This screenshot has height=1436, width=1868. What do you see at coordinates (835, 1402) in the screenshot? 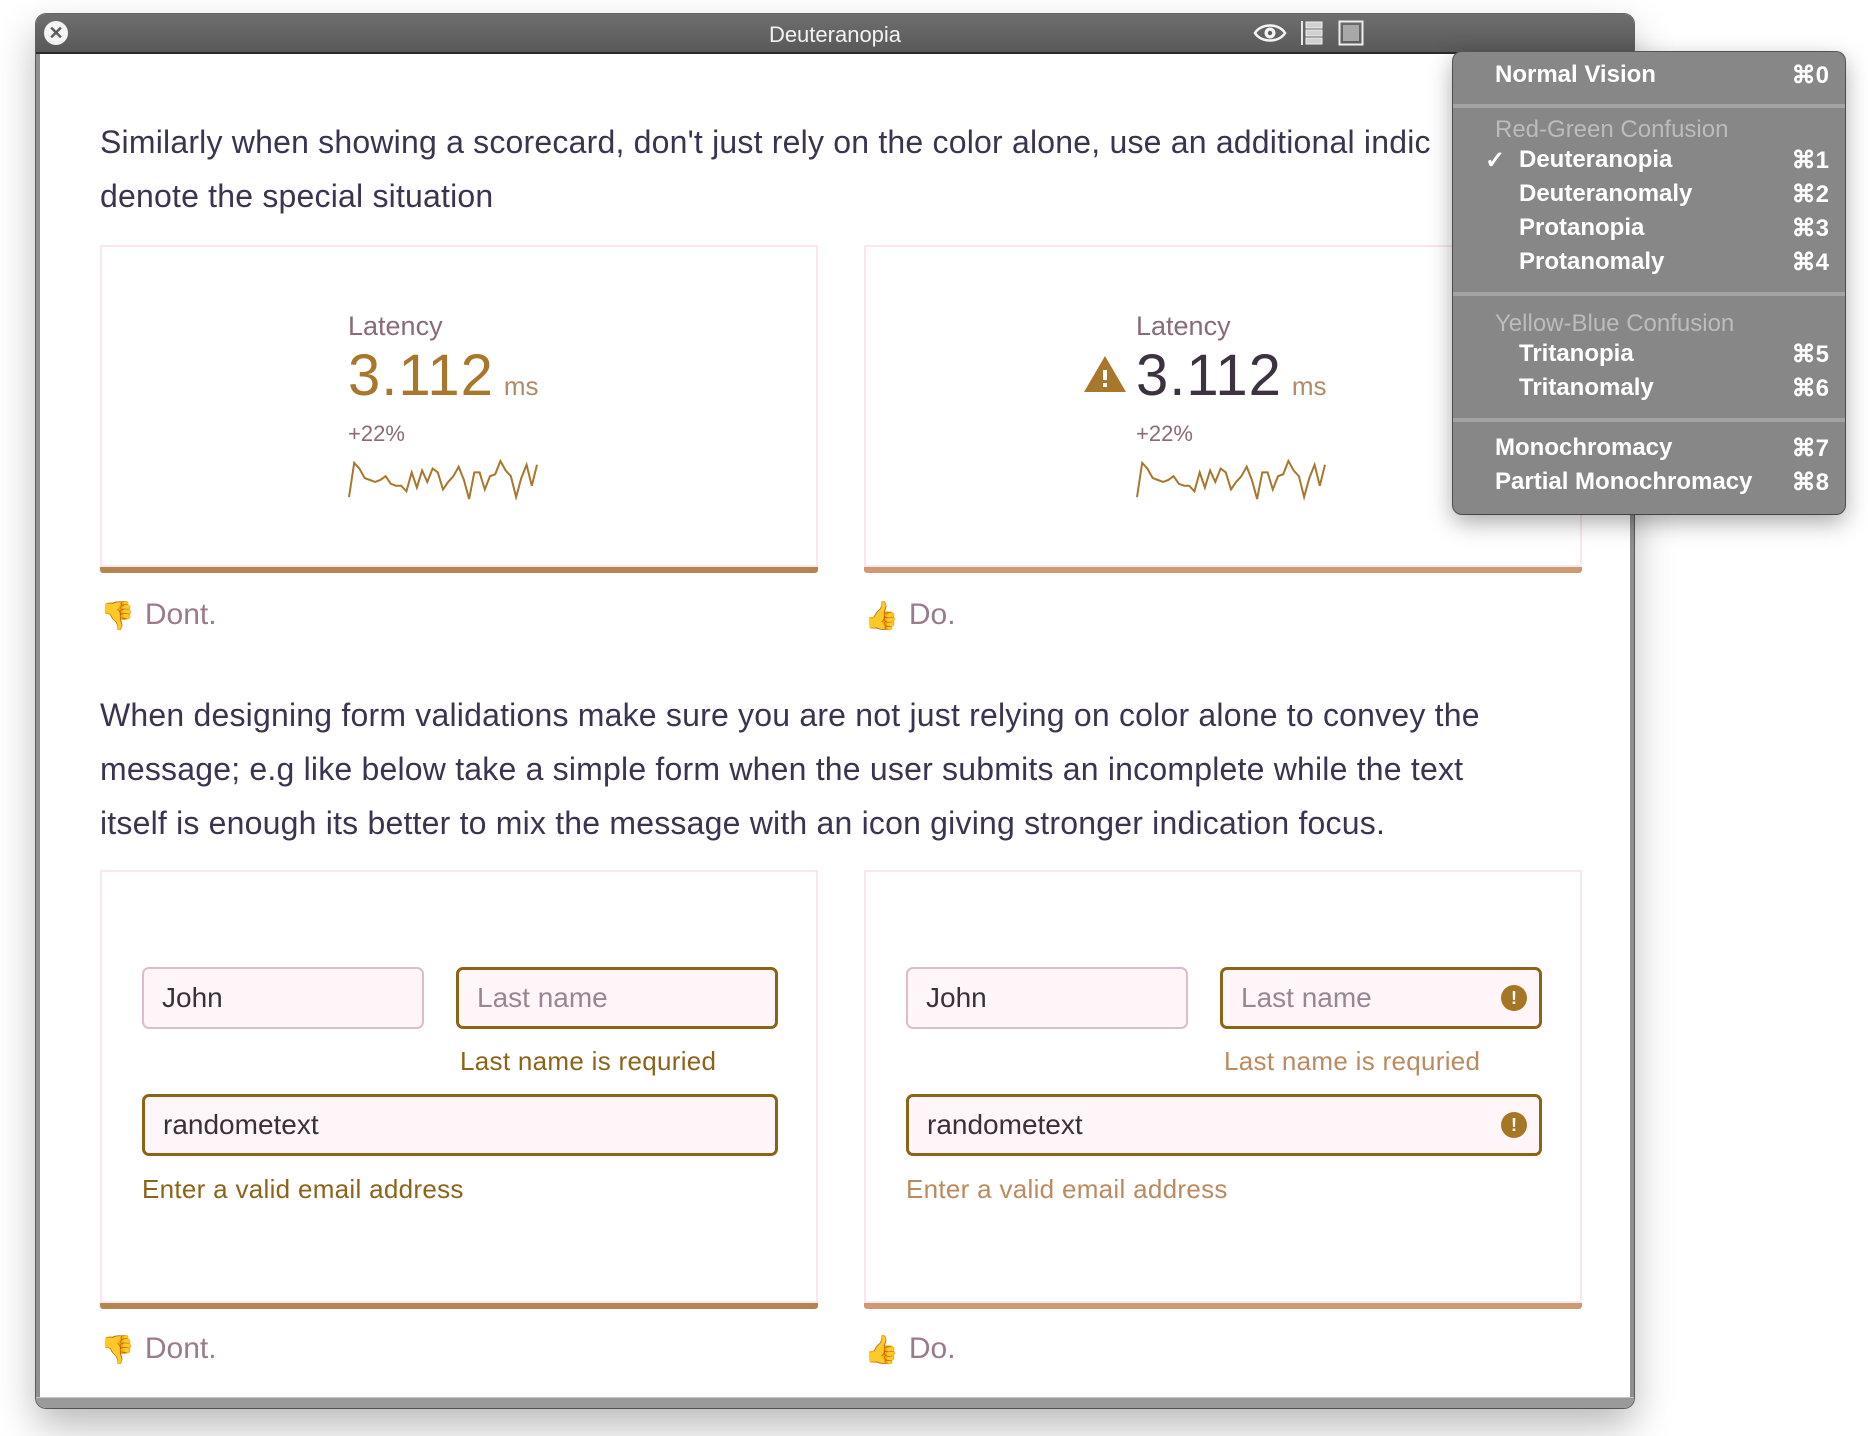
I see `window-bottom-edge` at bounding box center [835, 1402].